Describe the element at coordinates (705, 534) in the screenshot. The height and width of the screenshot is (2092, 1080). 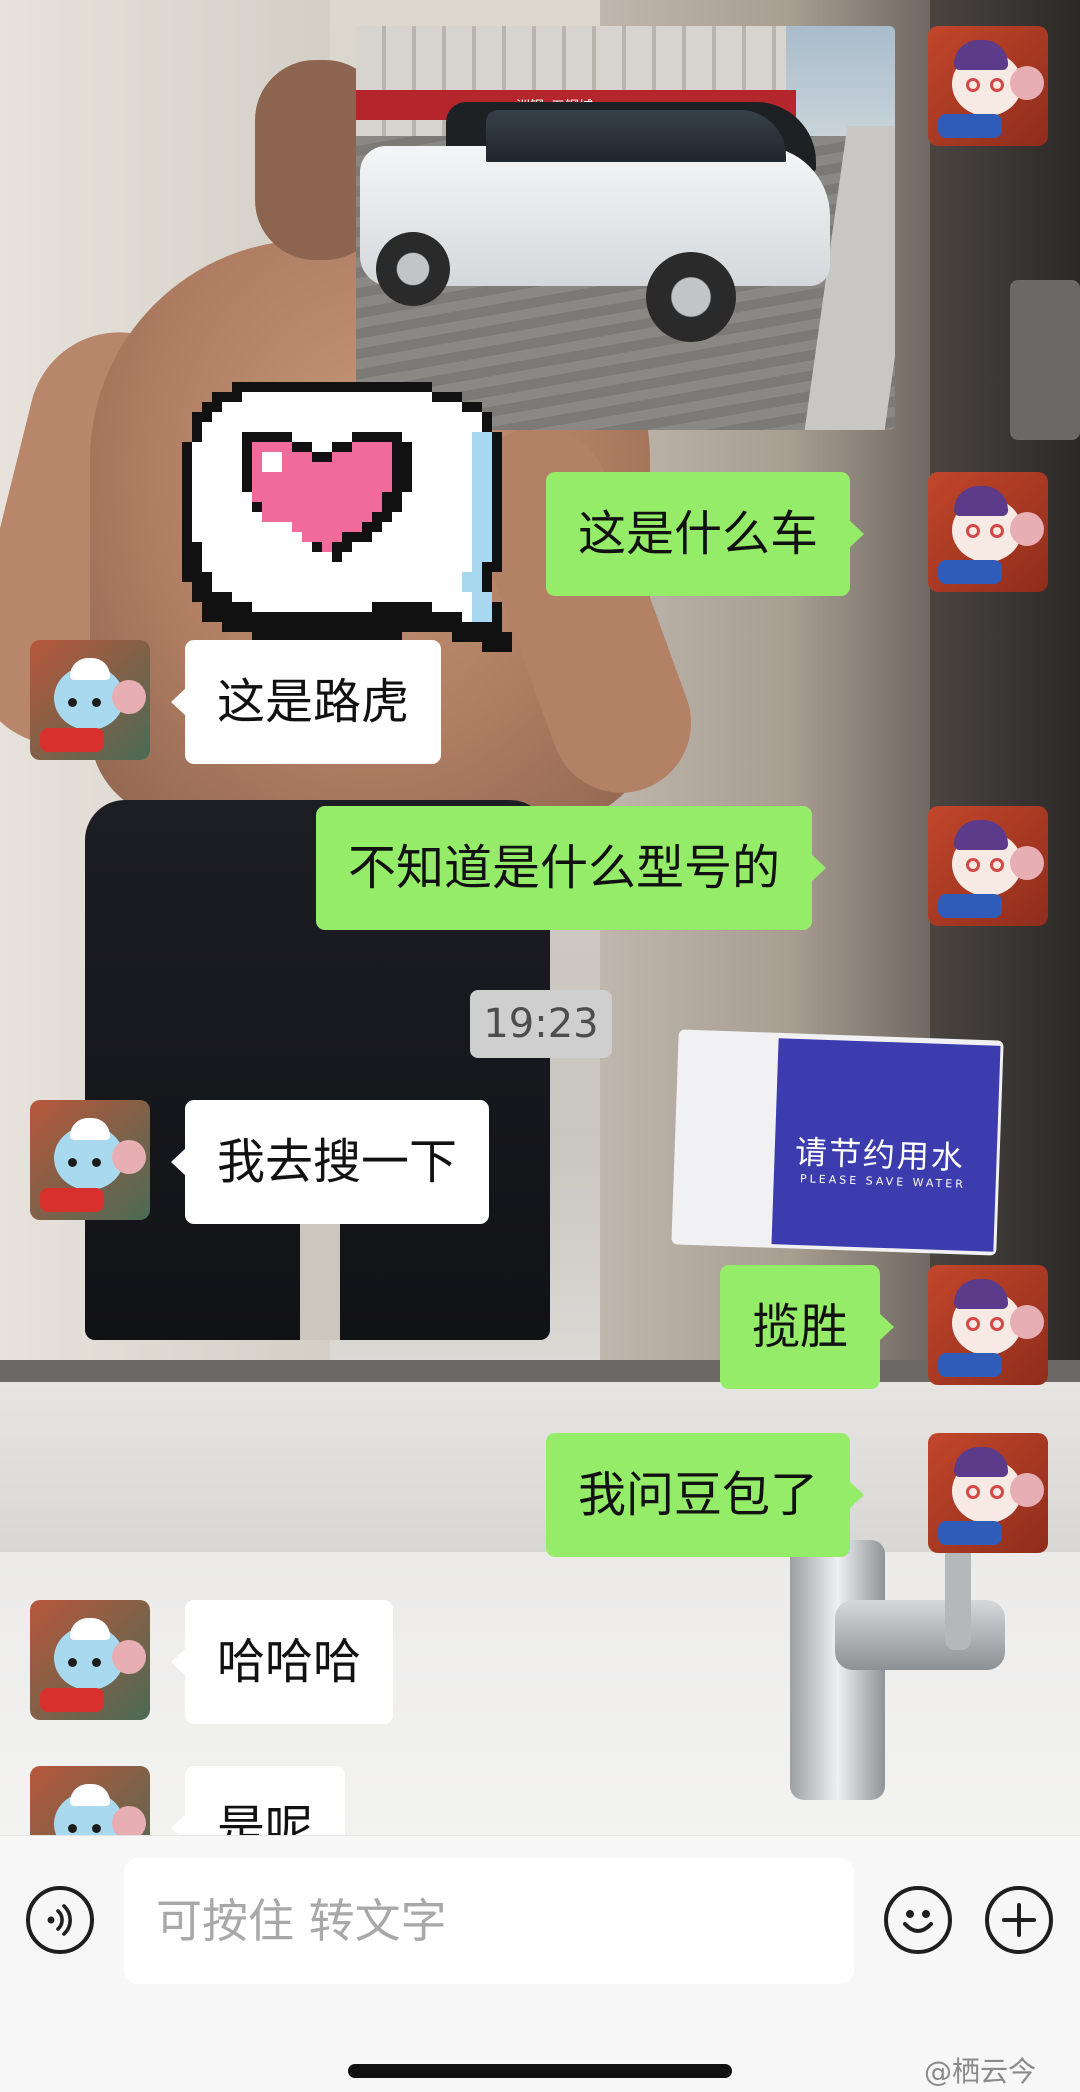
I see `message-bubble-self: 这是什么车` at that location.